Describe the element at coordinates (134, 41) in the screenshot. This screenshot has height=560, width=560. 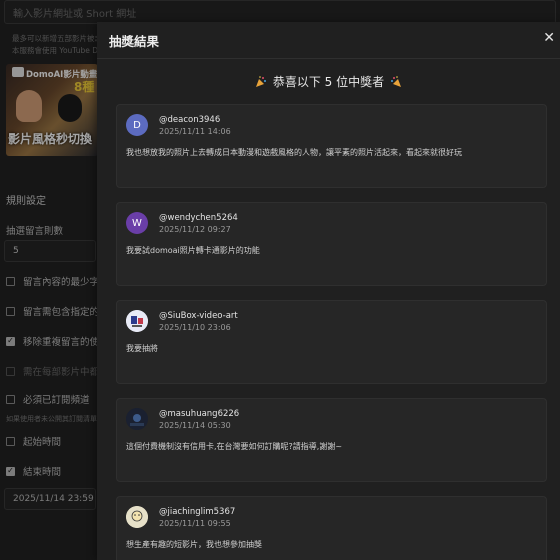
I see `dialog-title: 抽獎結果` at that location.